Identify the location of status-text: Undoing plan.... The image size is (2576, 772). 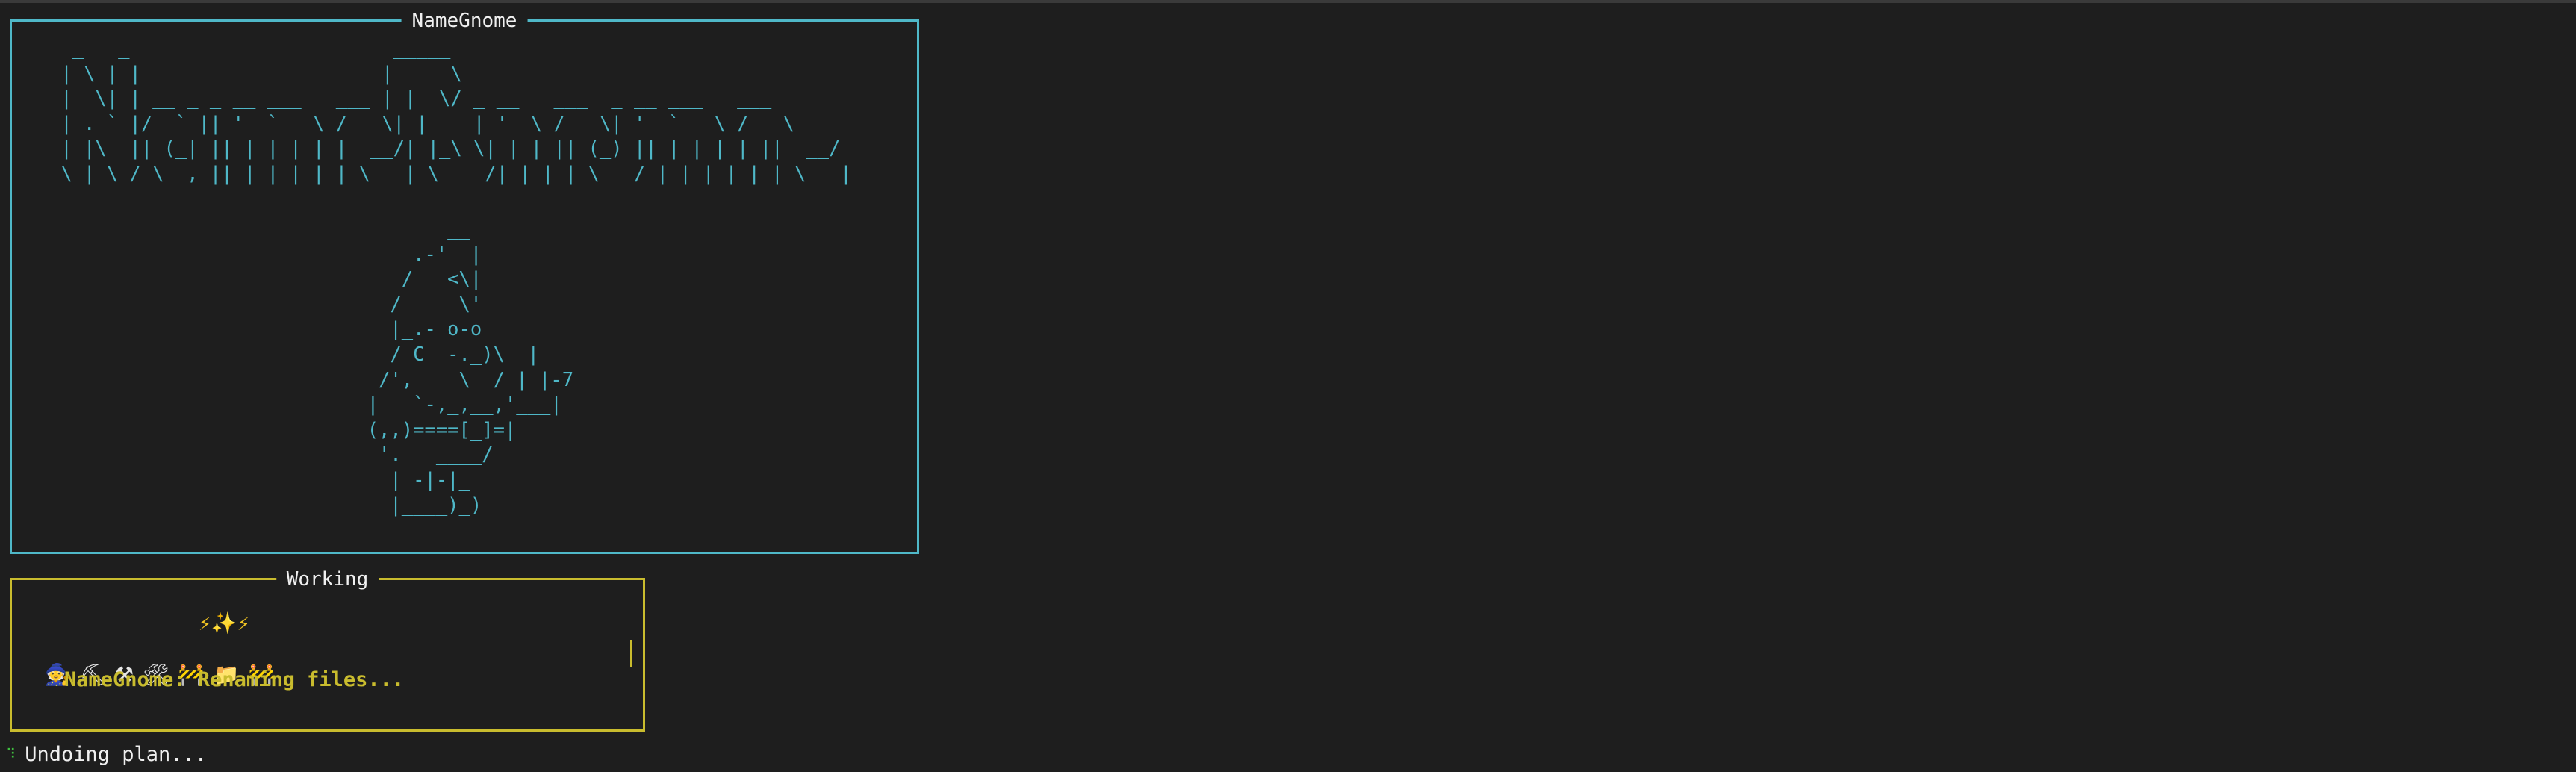
(116, 754).